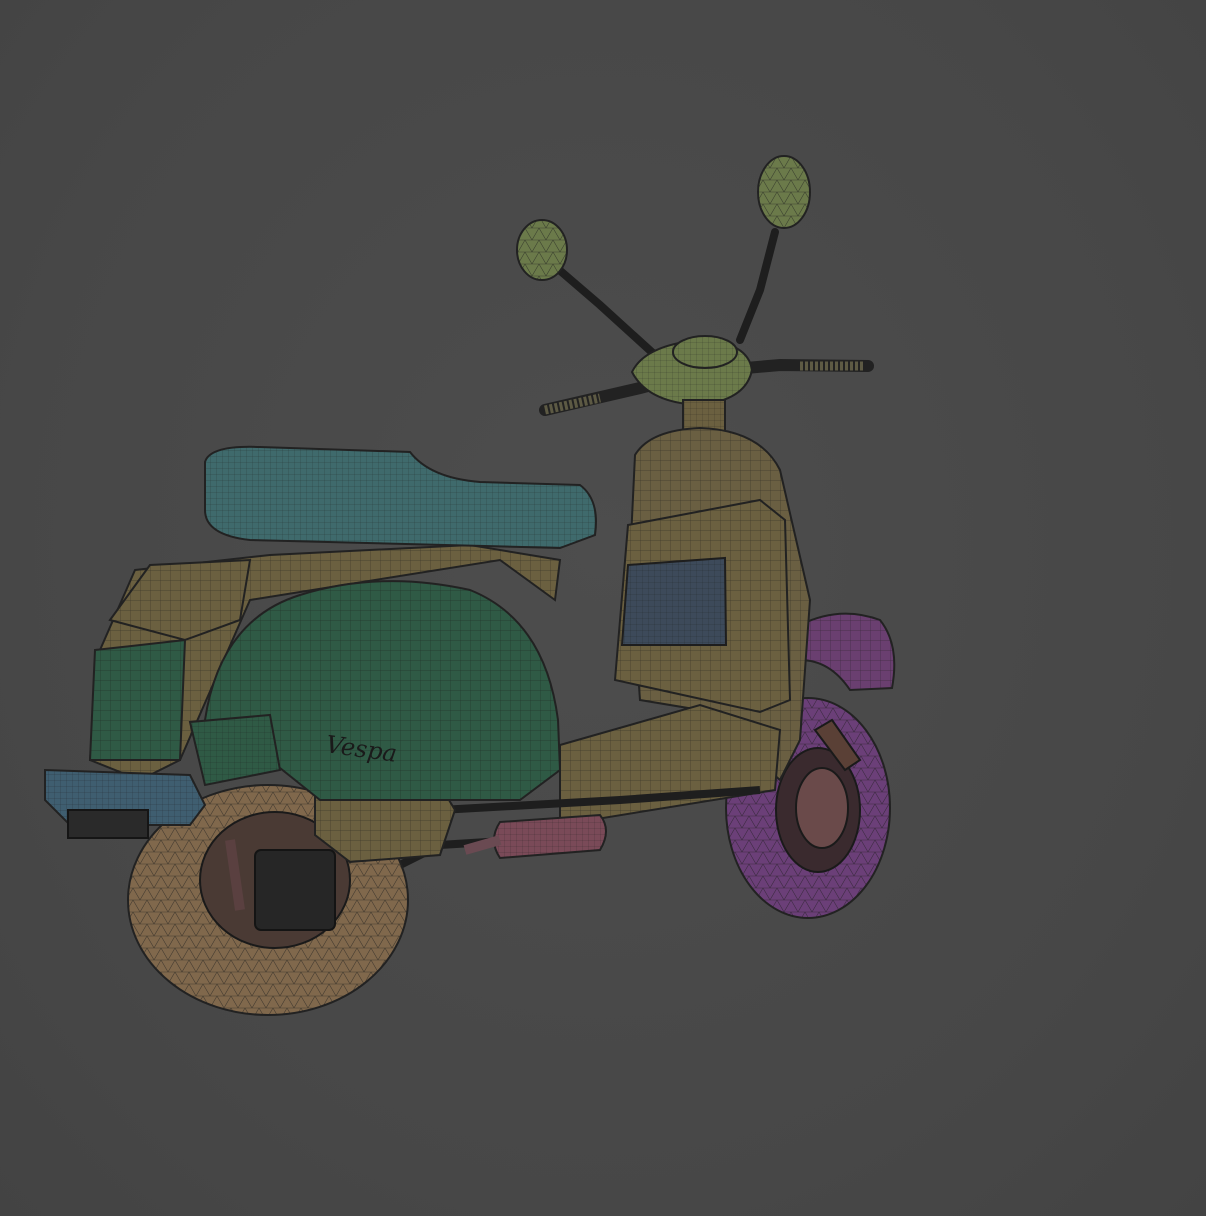 This screenshot has width=1206, height=1216. What do you see at coordinates (706, 375) in the screenshot?
I see `handlebar` at bounding box center [706, 375].